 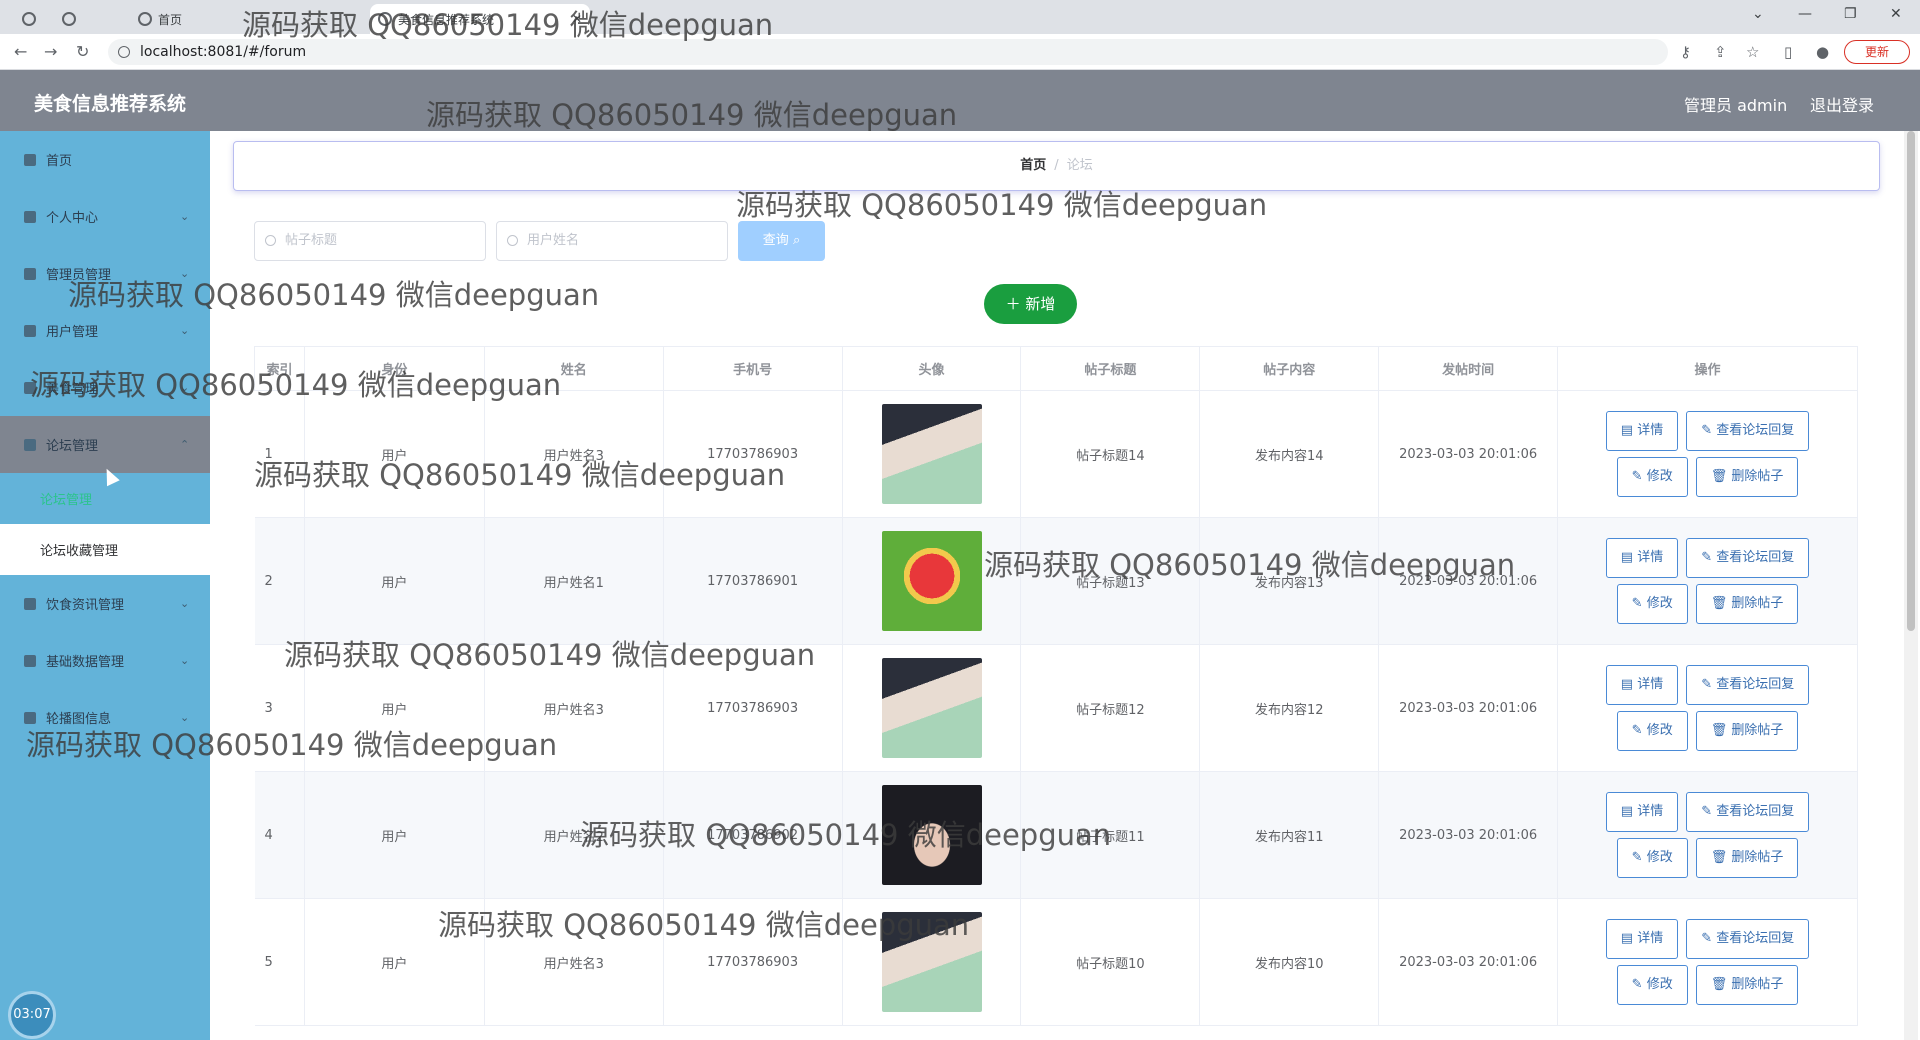 I want to click on query-button: 查询 ⌕, so click(x=781, y=241).